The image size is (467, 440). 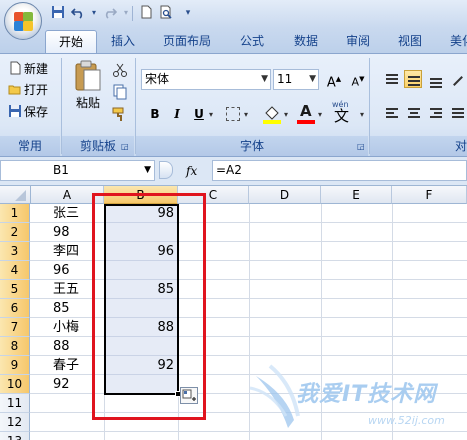 I want to click on name-box-value: B1, so click(x=61, y=170).